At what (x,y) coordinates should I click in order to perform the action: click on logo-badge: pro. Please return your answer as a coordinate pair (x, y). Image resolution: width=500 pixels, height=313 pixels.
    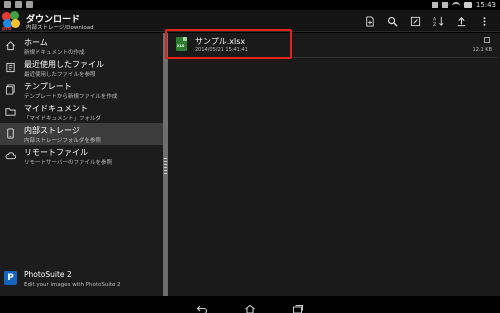
    Looking at the image, I should click on (7, 29).